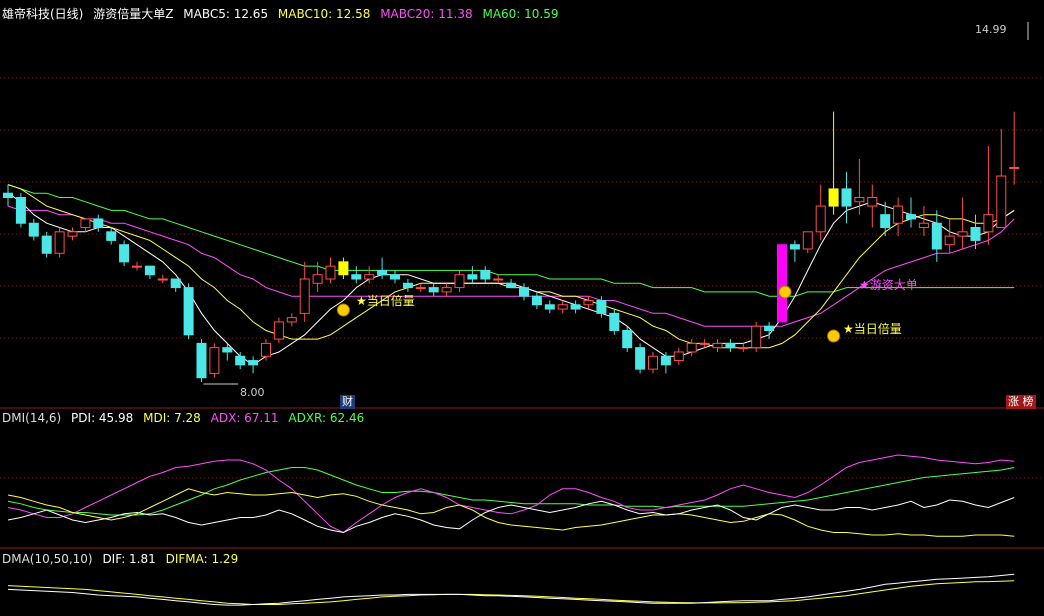 The width and height of the screenshot is (1044, 616). I want to click on rank-badge: 涨 榜, so click(1021, 402).